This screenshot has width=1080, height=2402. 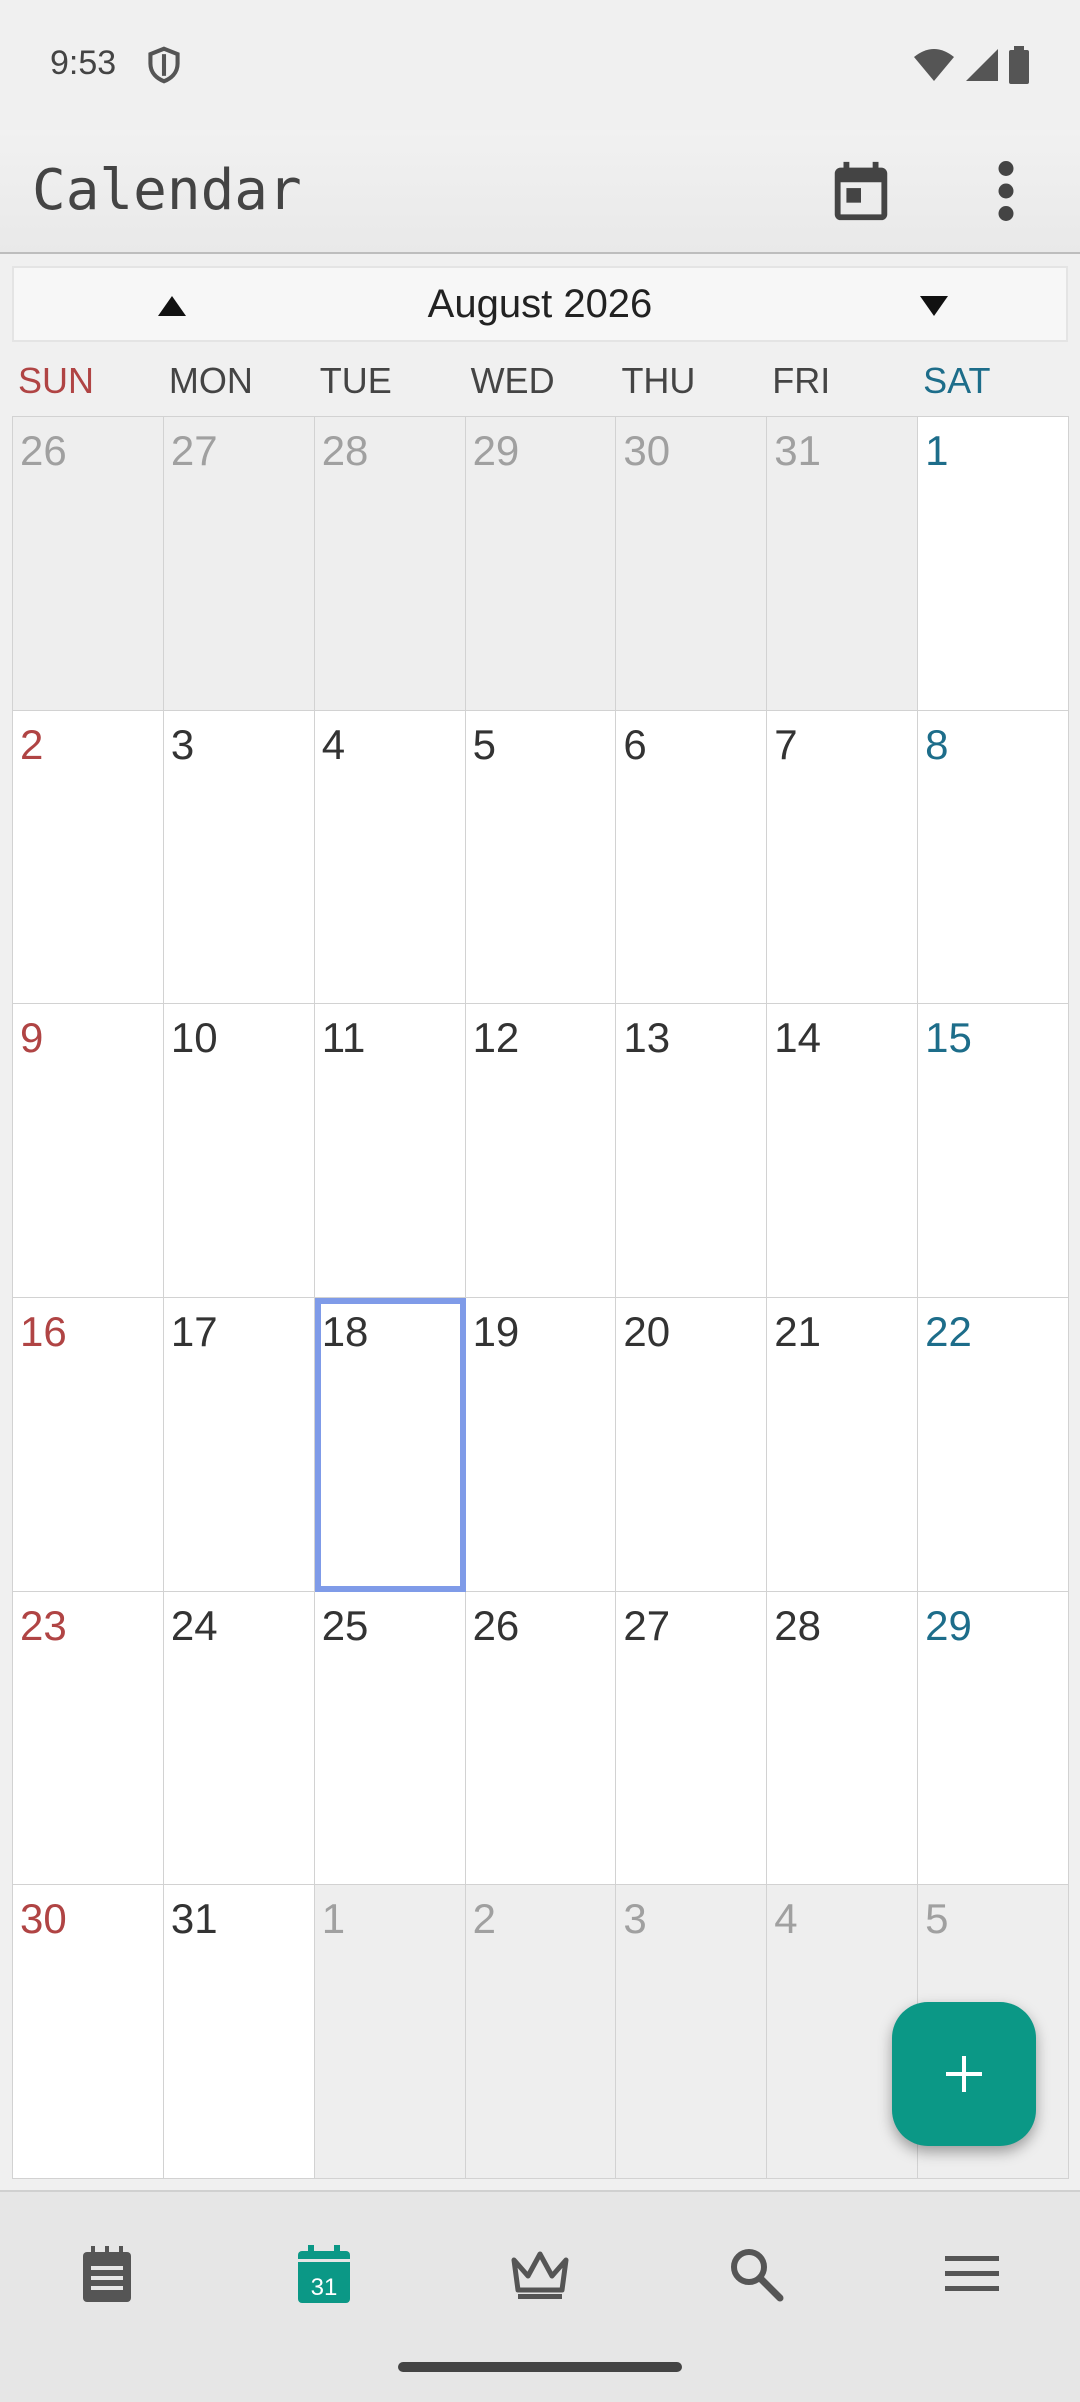 What do you see at coordinates (496, 1038) in the screenshot?
I see `day-number: 12` at bounding box center [496, 1038].